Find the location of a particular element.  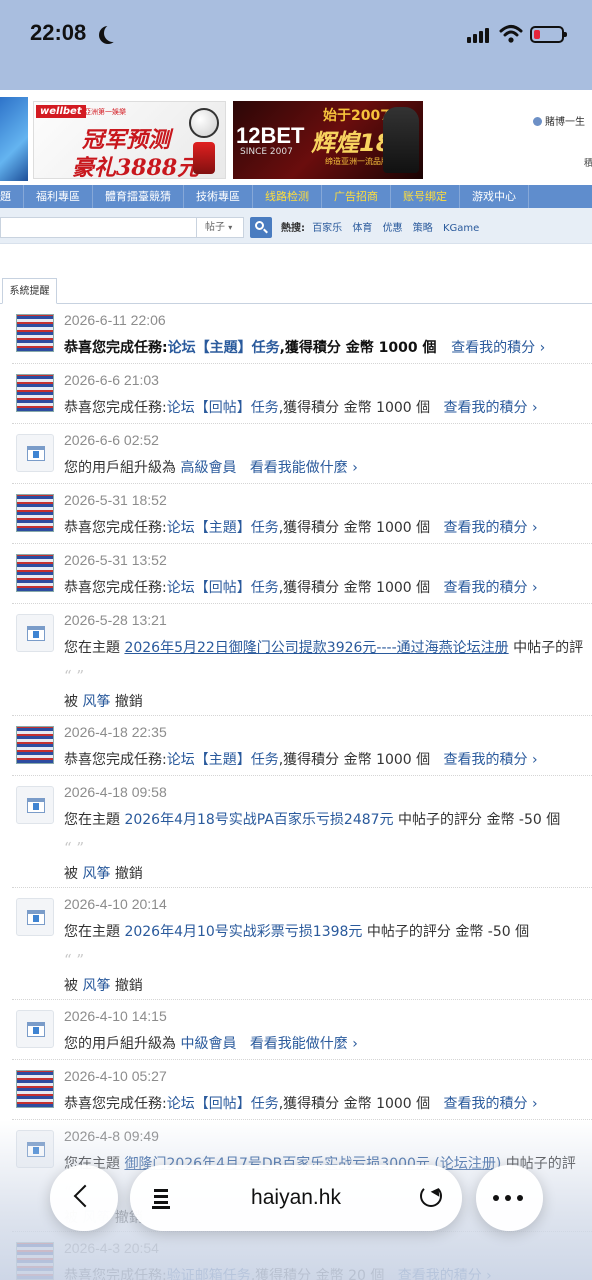

tab-system-notice: 系統提醒 is located at coordinates (29, 291).